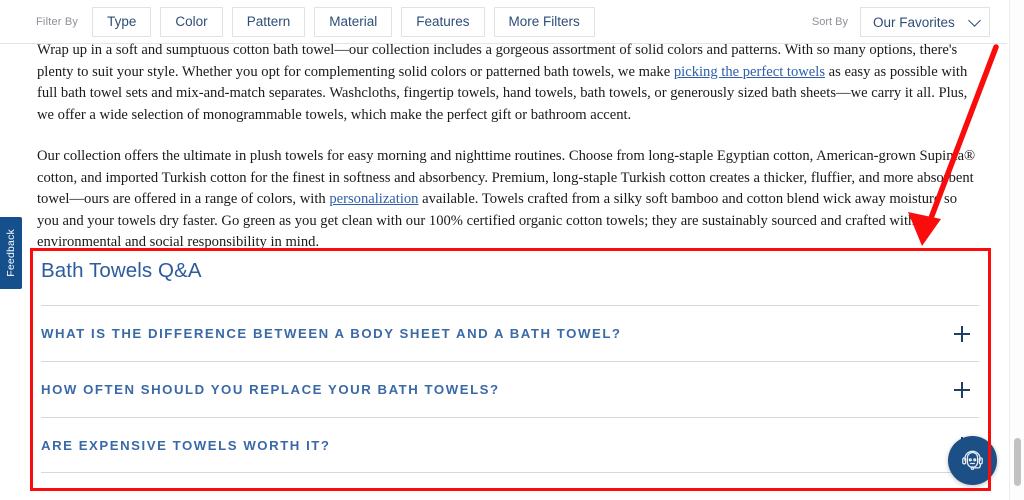 This screenshot has width=1024, height=500. I want to click on filter-button-more-filters: More Filters, so click(544, 21).